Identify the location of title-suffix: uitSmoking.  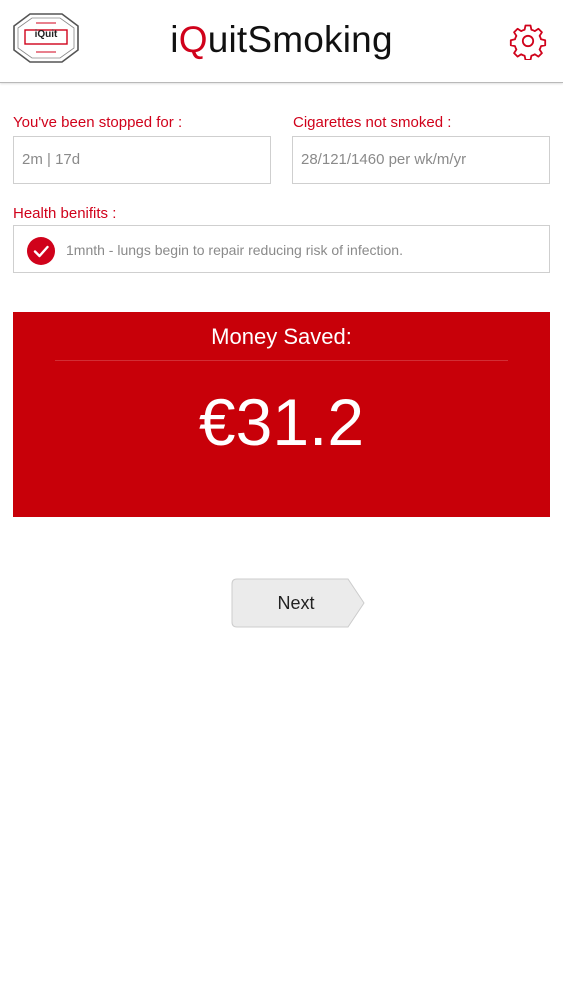
(300, 39).